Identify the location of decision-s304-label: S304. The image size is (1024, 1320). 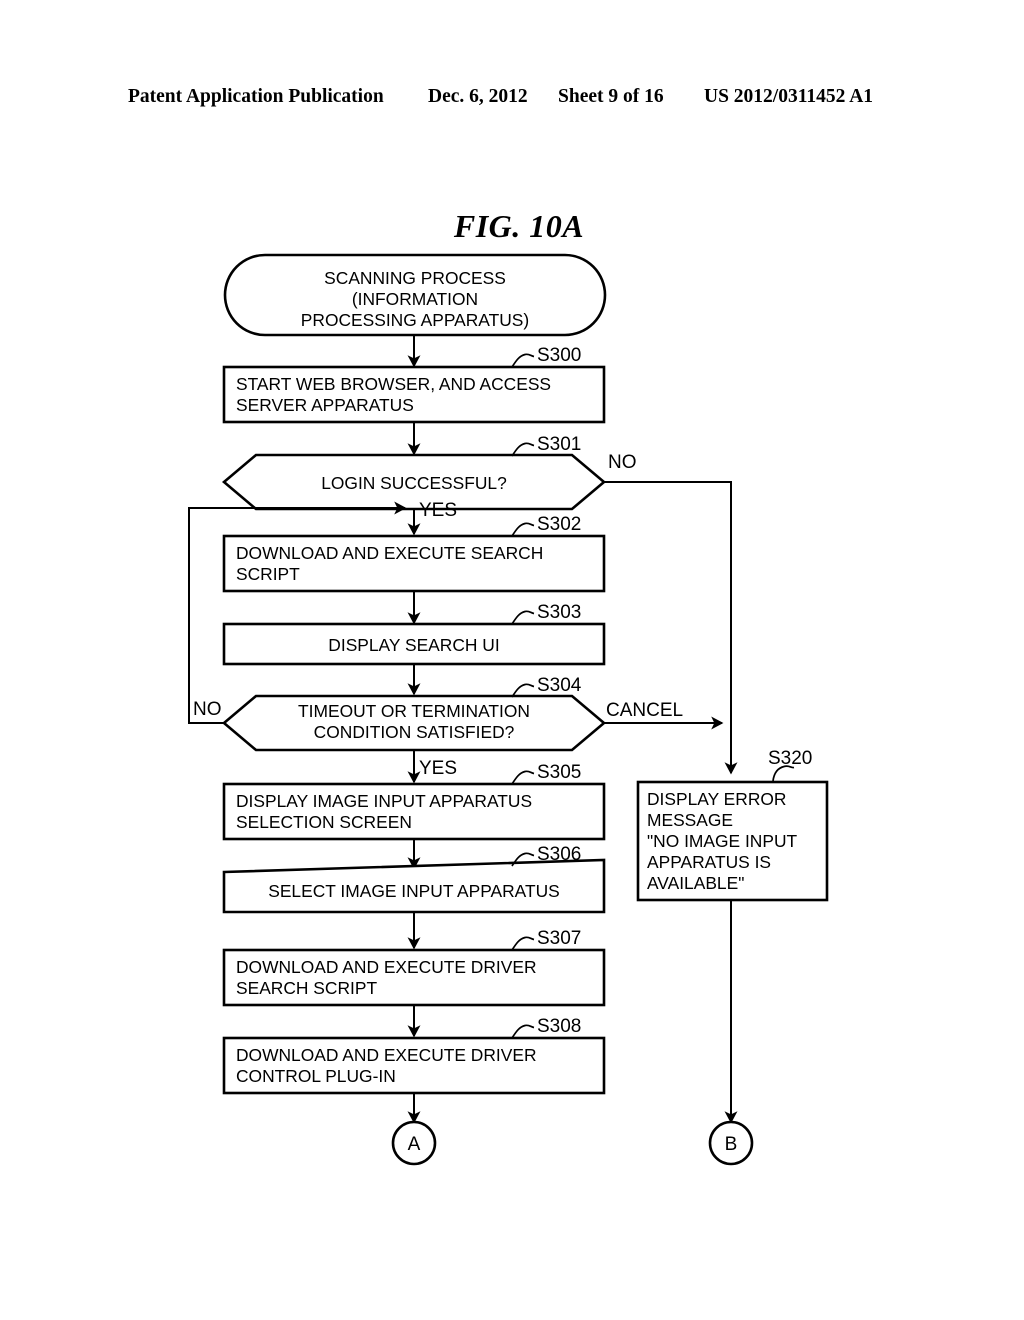
(559, 685).